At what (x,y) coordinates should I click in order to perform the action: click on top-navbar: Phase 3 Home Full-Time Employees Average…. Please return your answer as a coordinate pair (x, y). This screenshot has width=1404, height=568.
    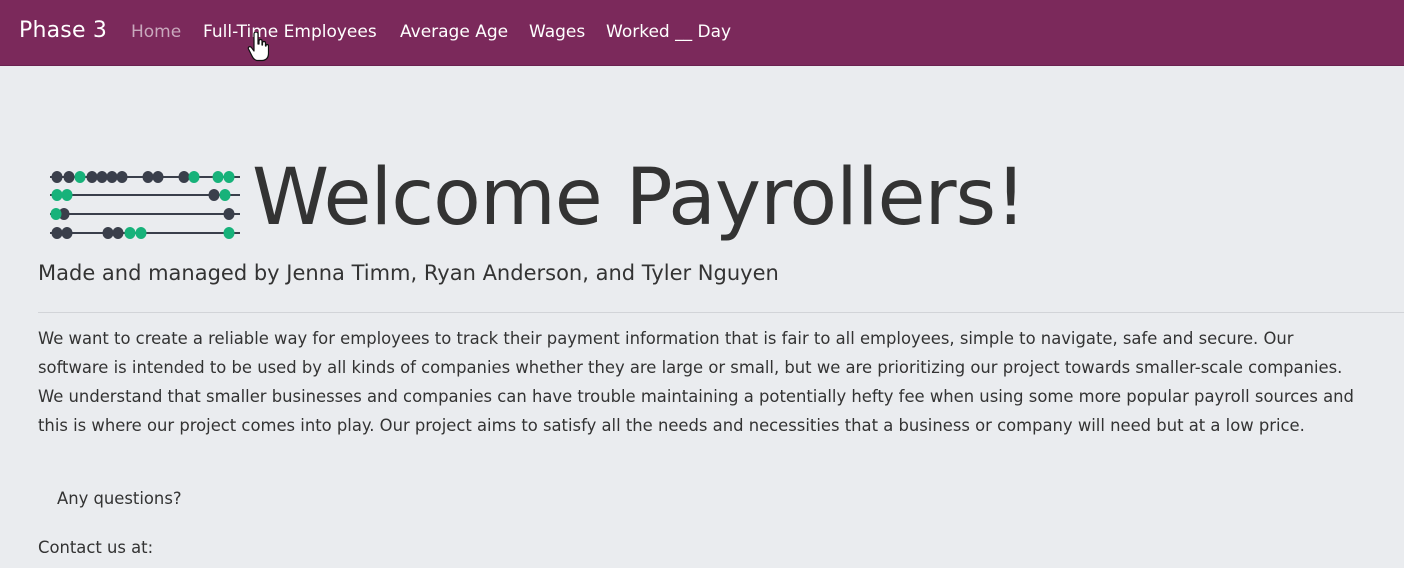
    Looking at the image, I should click on (702, 33).